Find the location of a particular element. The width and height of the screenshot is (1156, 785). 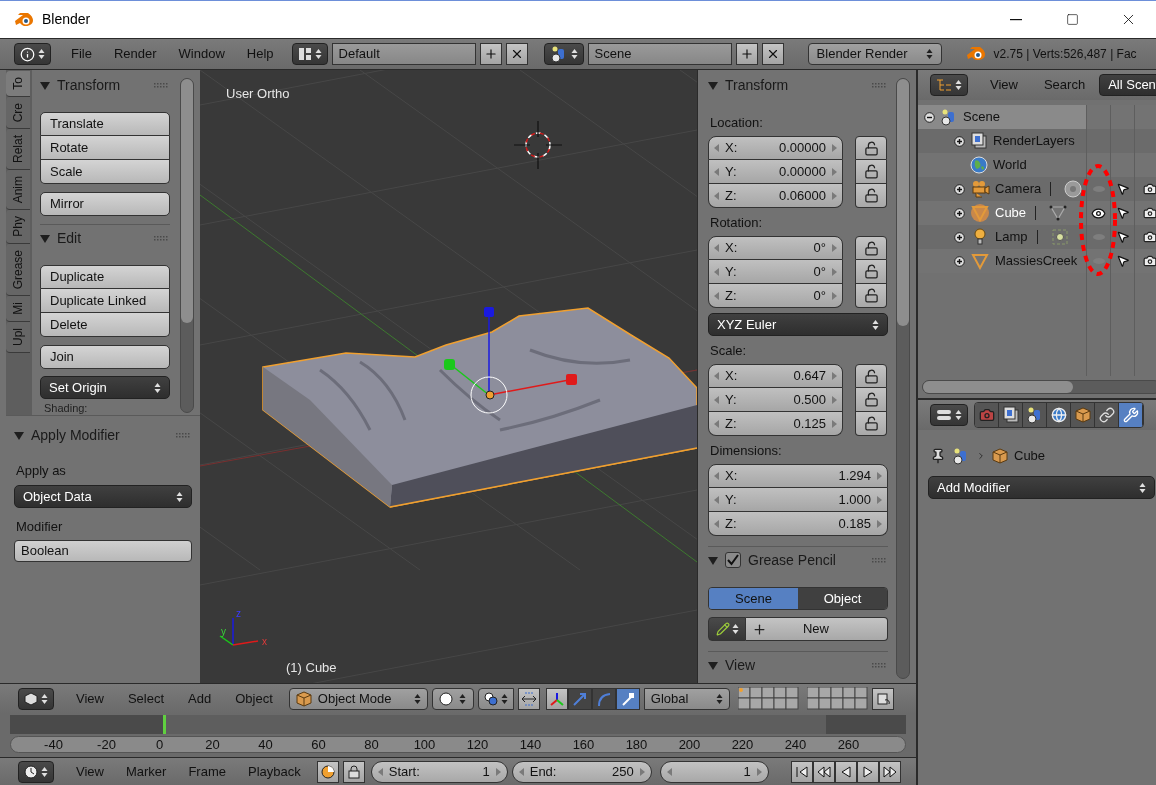

menu-item: Select is located at coordinates (146, 698).